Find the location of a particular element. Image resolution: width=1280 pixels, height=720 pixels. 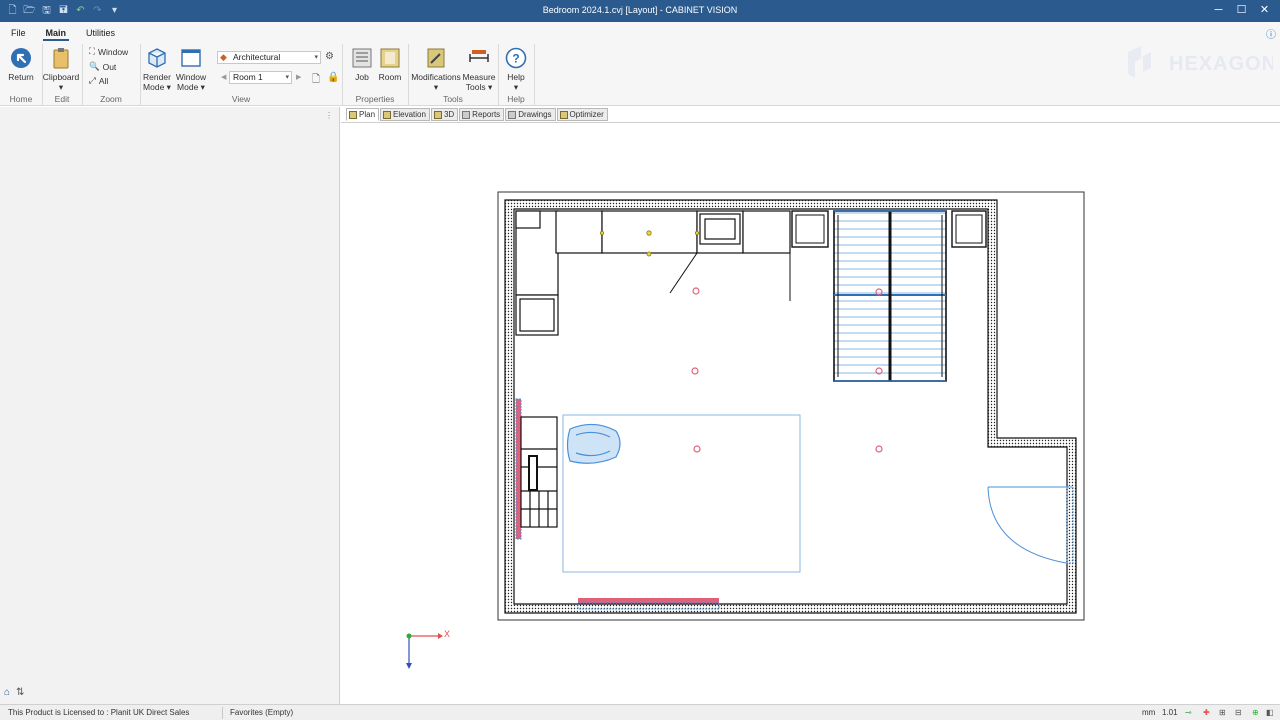

prev-room-icon: ◀ is located at coordinates (223, 77).